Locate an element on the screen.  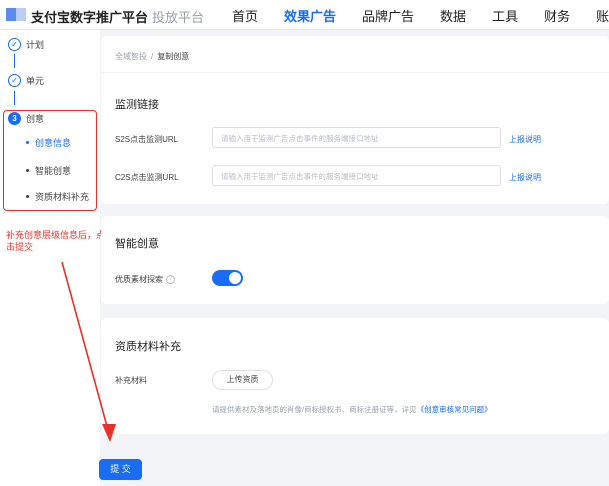
submit-button: 提 交 is located at coordinates (120, 469).